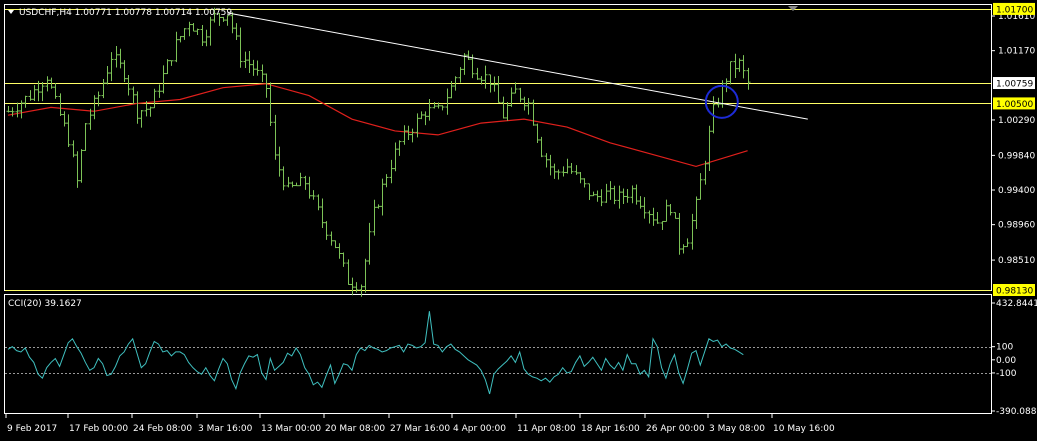 Image resolution: width=1037 pixels, height=441 pixels. What do you see at coordinates (546, 429) in the screenshot?
I see `time-tick-label: 11 Apr 08:00` at bounding box center [546, 429].